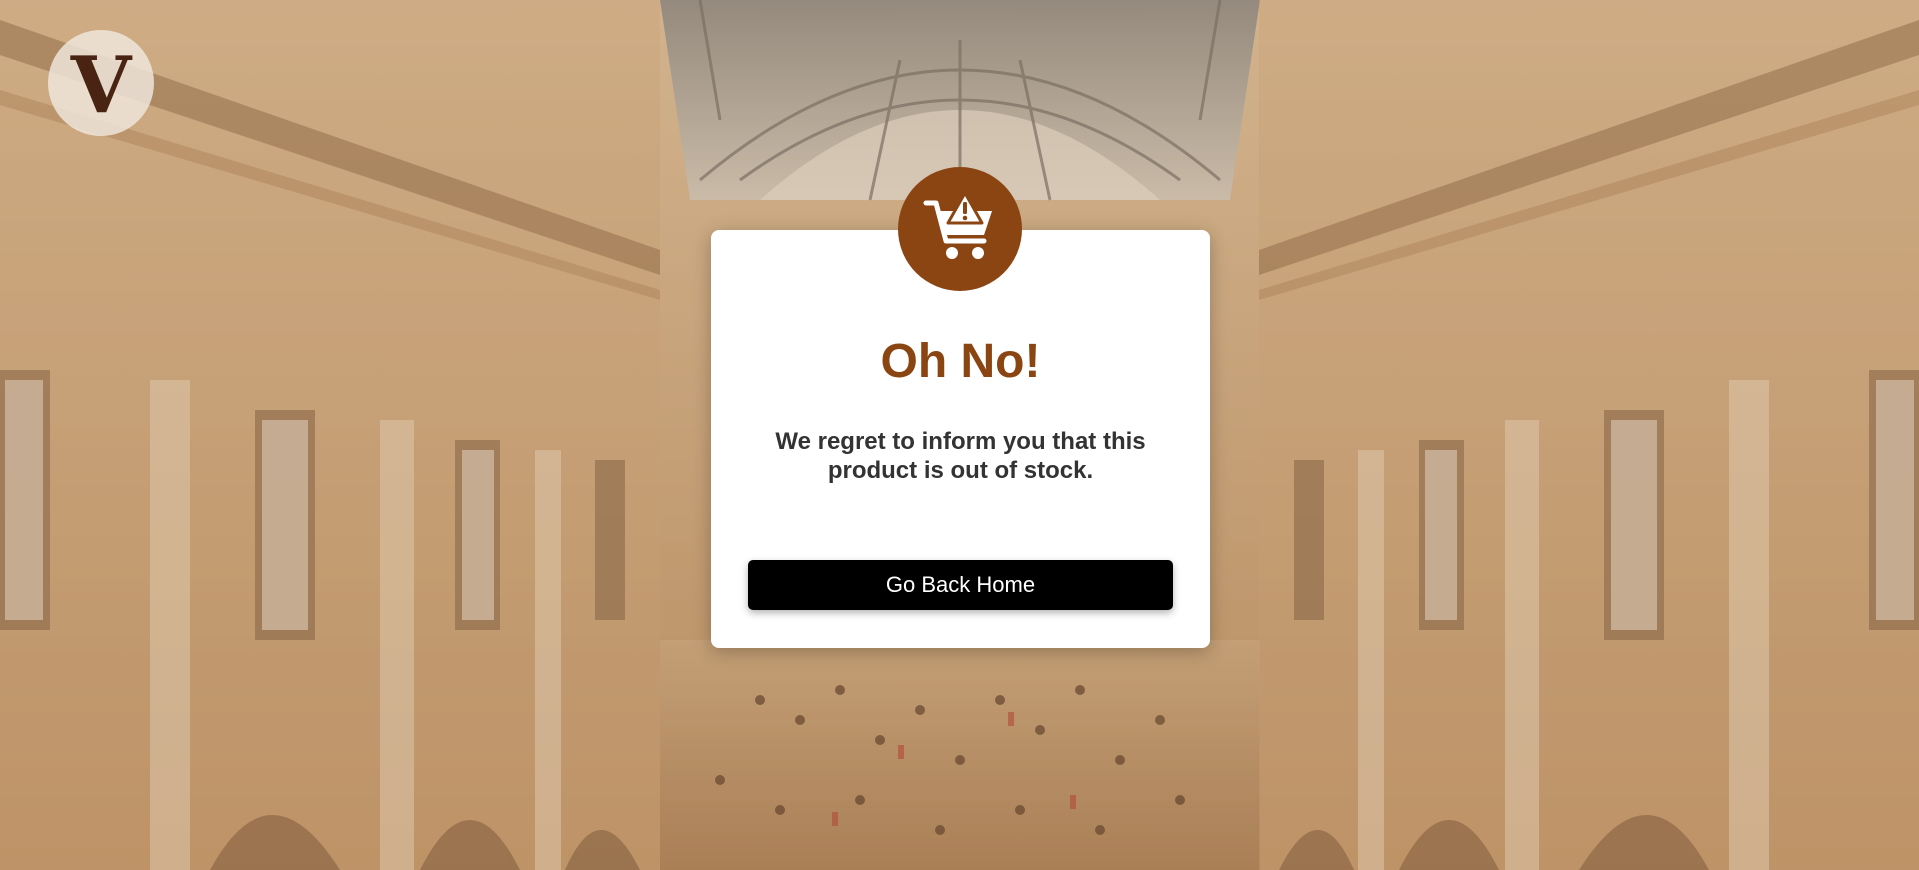  Describe the element at coordinates (960, 585) in the screenshot. I see `go-back-home-button: Go Back Home` at that location.